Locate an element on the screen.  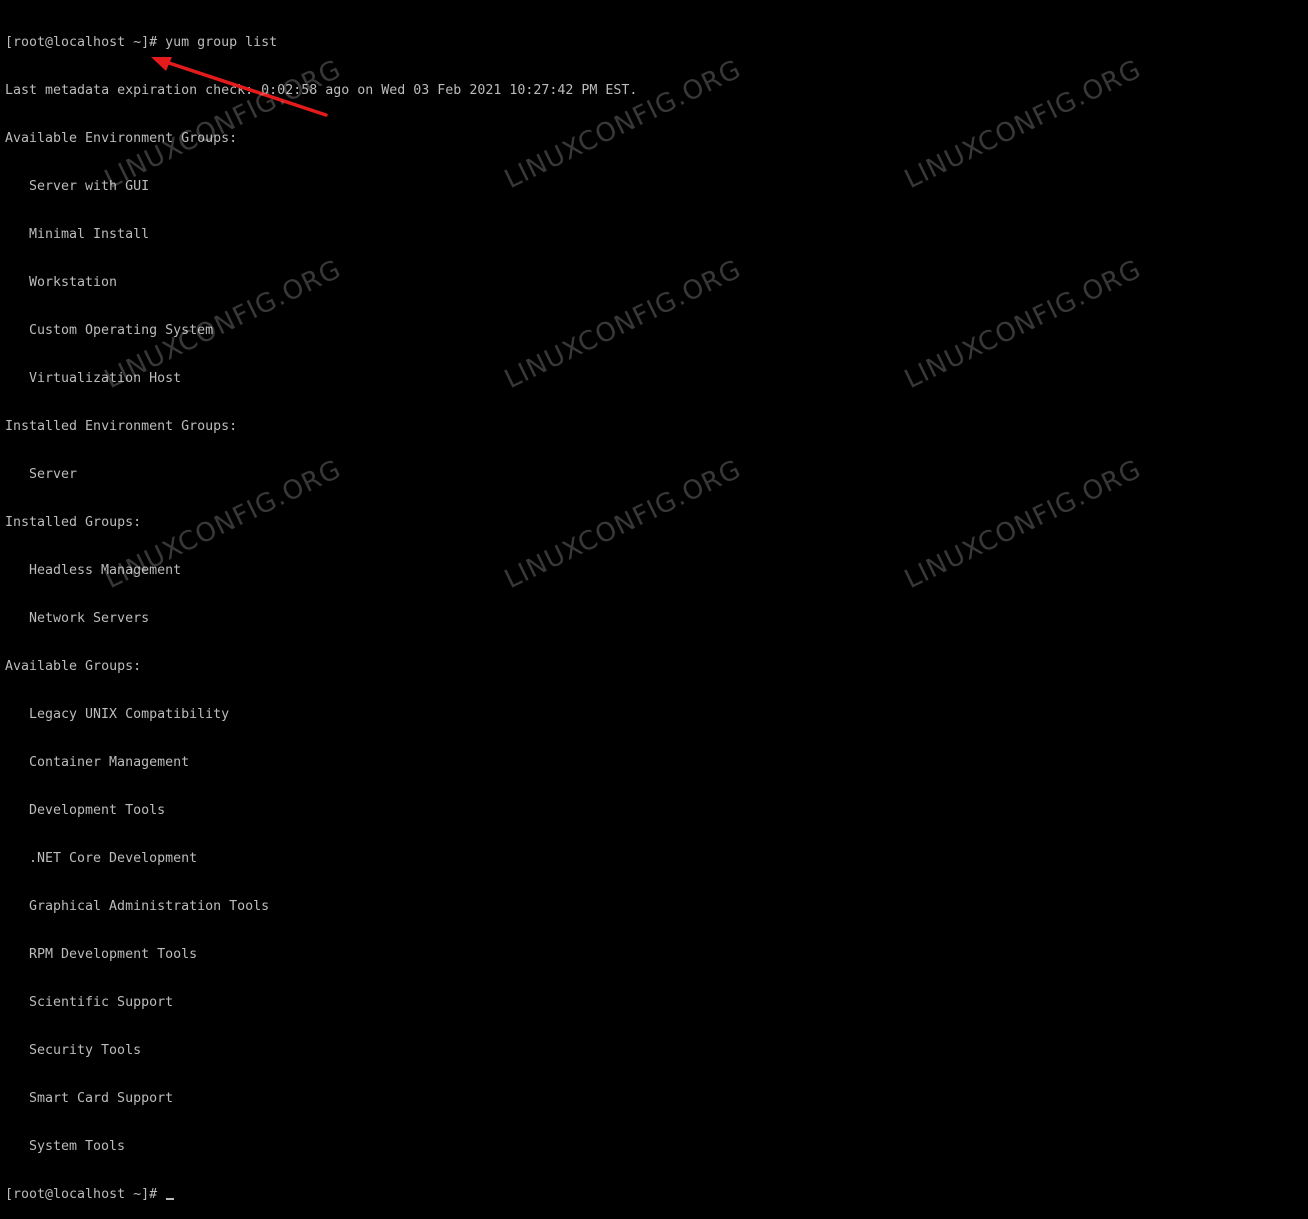
list-item: Security Tools is located at coordinates (85, 1050).